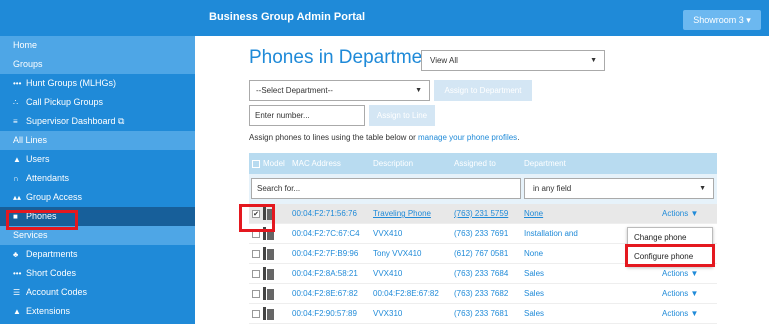 The image size is (769, 324). I want to click on sidebar-item-home: Home, so click(97, 45).